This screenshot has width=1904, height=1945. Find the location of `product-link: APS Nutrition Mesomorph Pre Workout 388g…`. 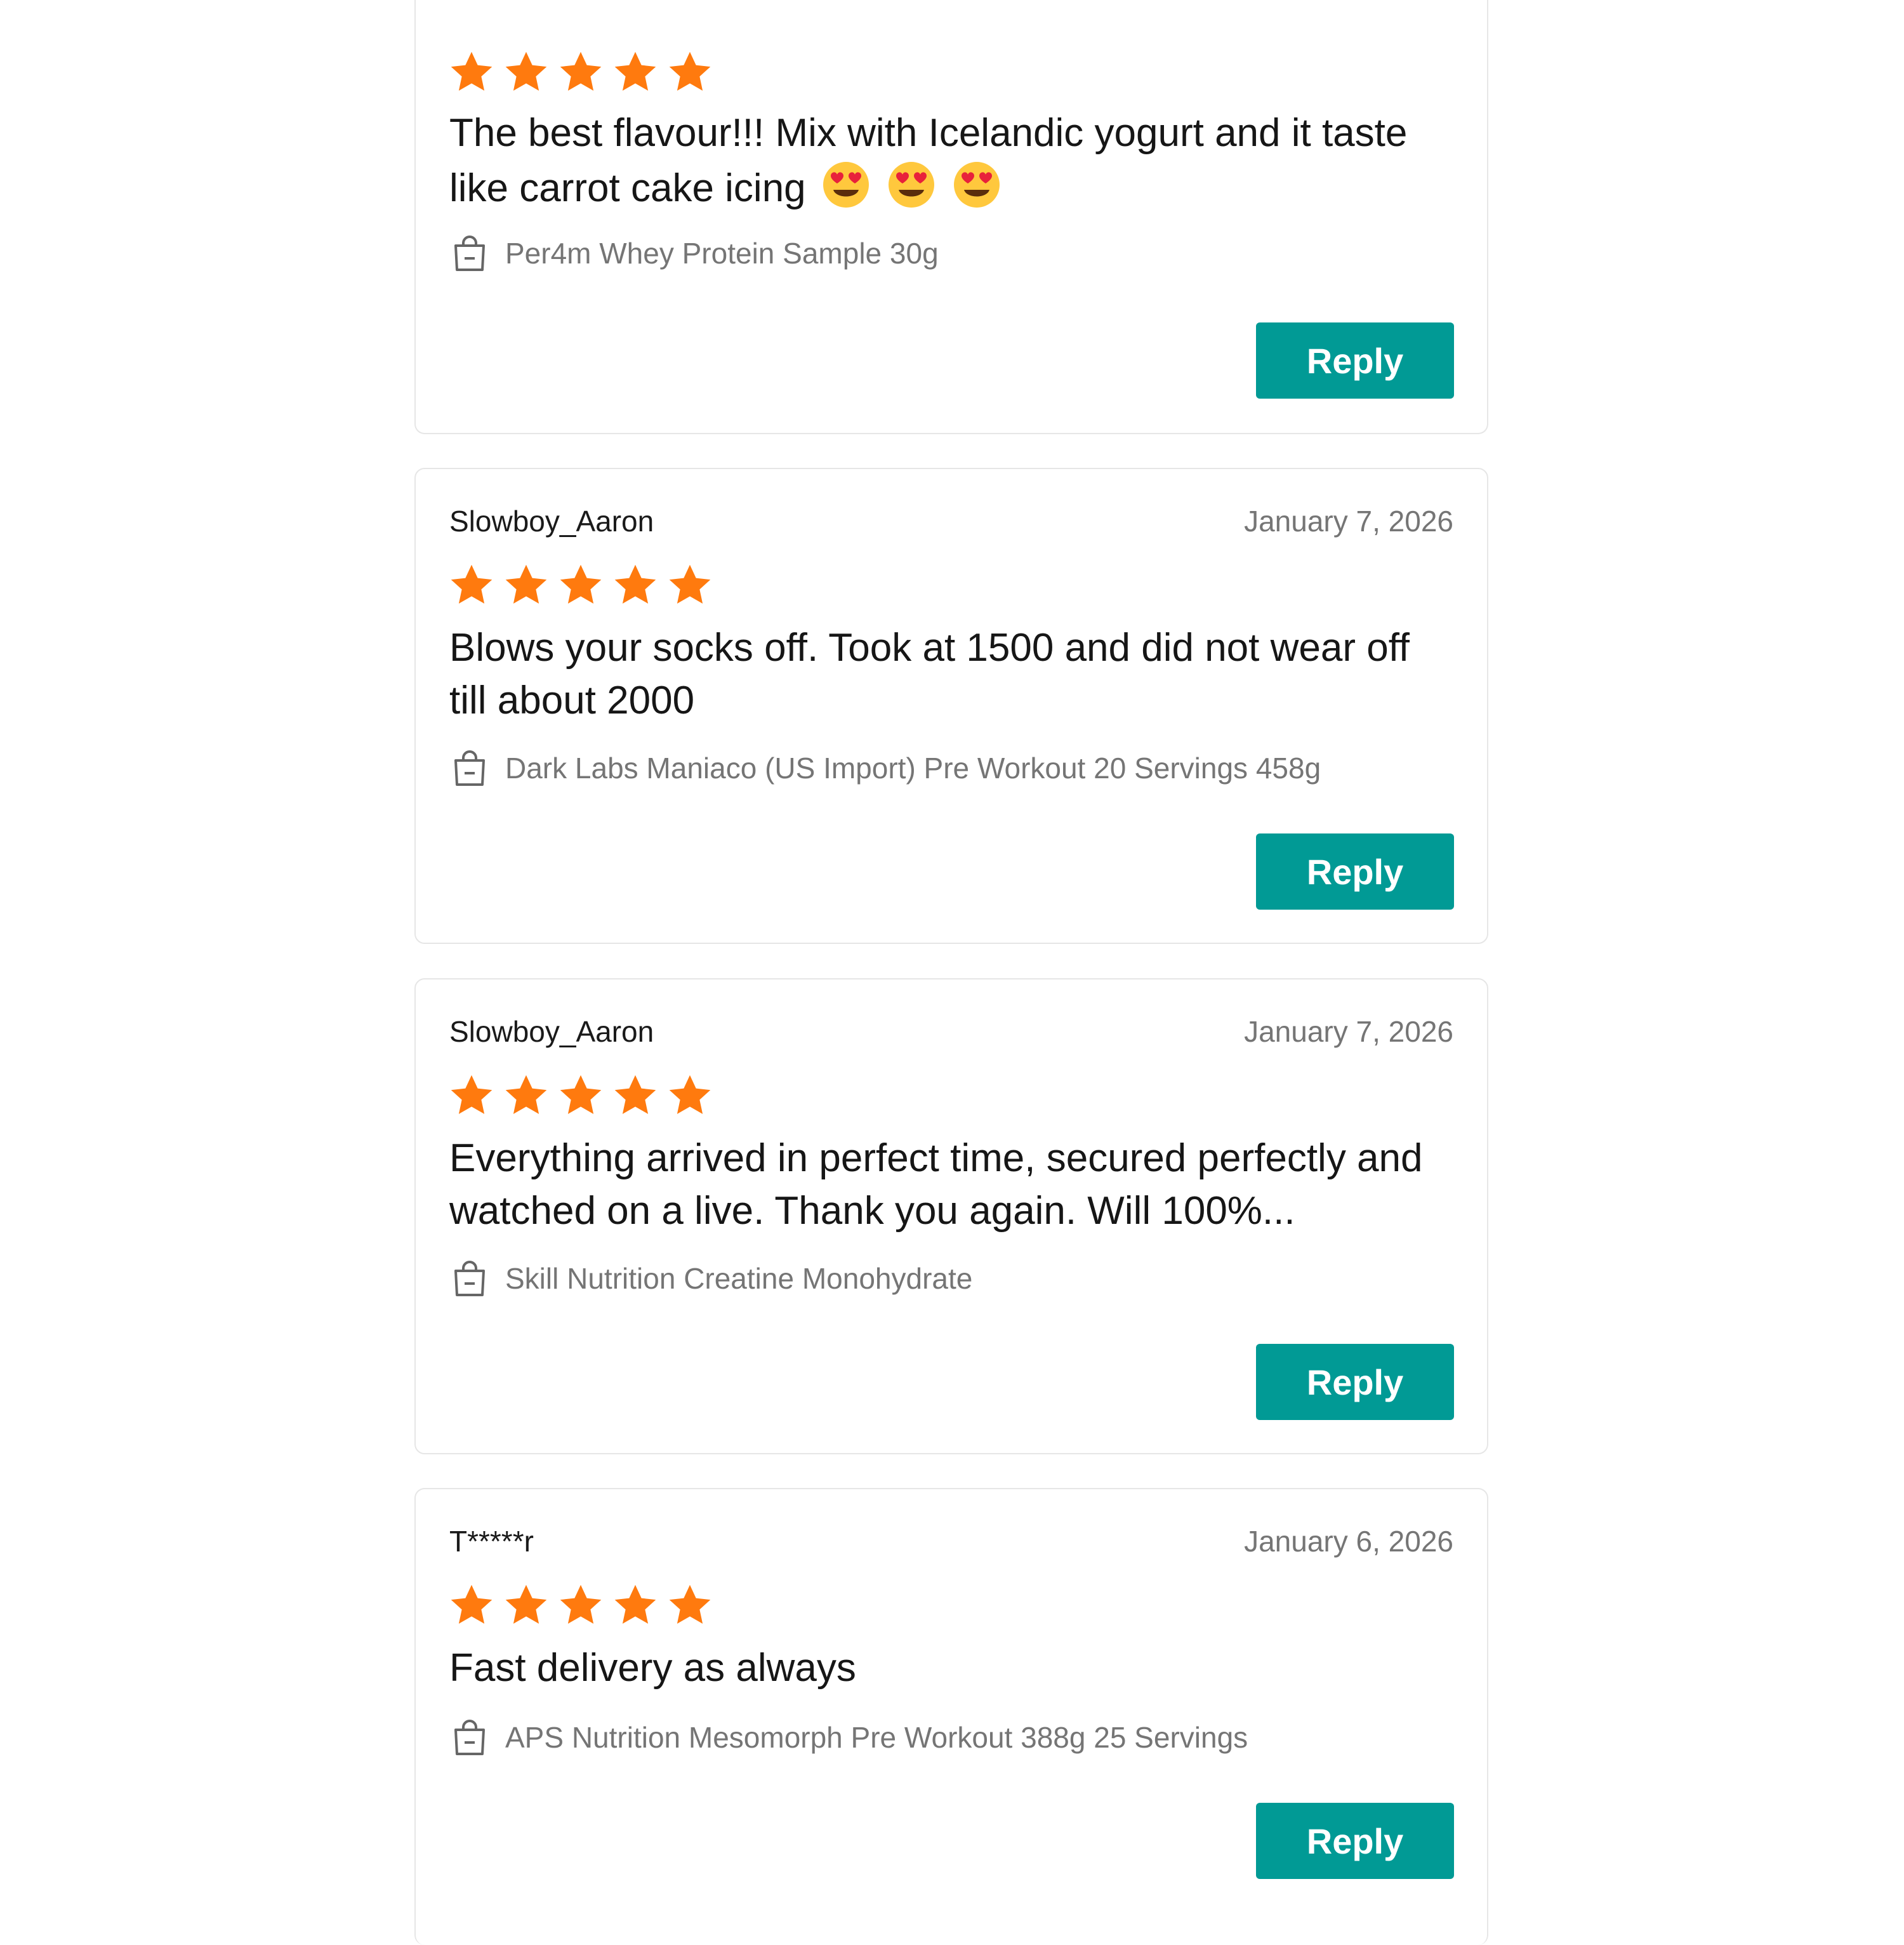

product-link: APS Nutrition Mesomorph Pre Workout 388g… is located at coordinates (951, 1737).